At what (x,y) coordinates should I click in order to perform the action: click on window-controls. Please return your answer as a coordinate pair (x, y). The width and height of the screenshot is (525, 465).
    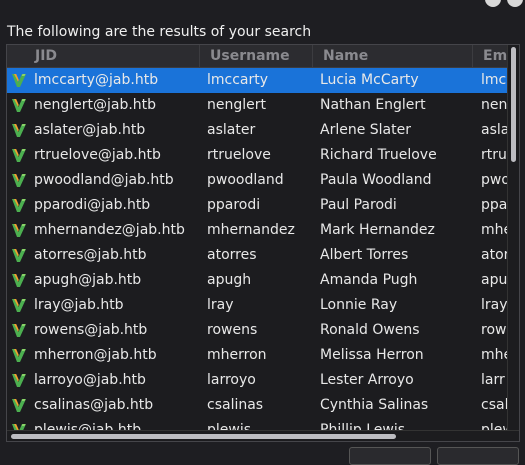
    Looking at the image, I should click on (504, 3).